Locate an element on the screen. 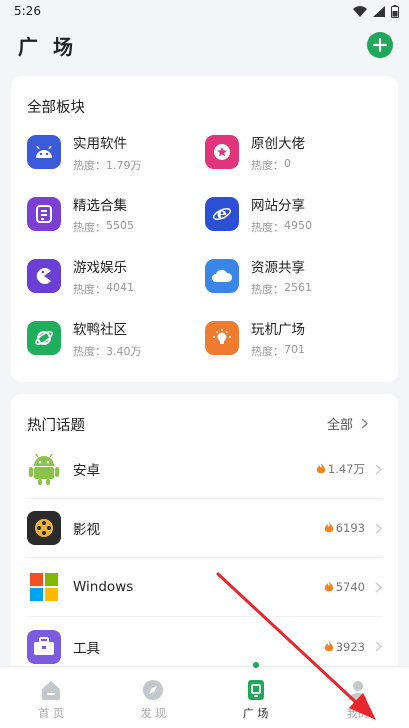 This screenshot has width=409, height=728. board-heat: 热度： 0 is located at coordinates (271, 164).